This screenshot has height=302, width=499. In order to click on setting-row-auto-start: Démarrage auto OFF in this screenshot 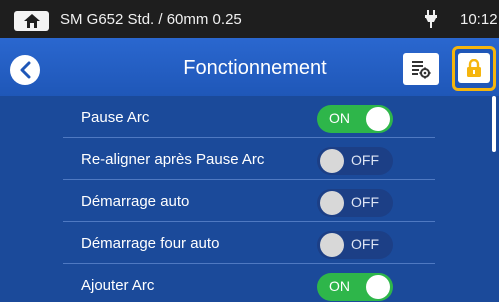, I will do `click(249, 201)`.